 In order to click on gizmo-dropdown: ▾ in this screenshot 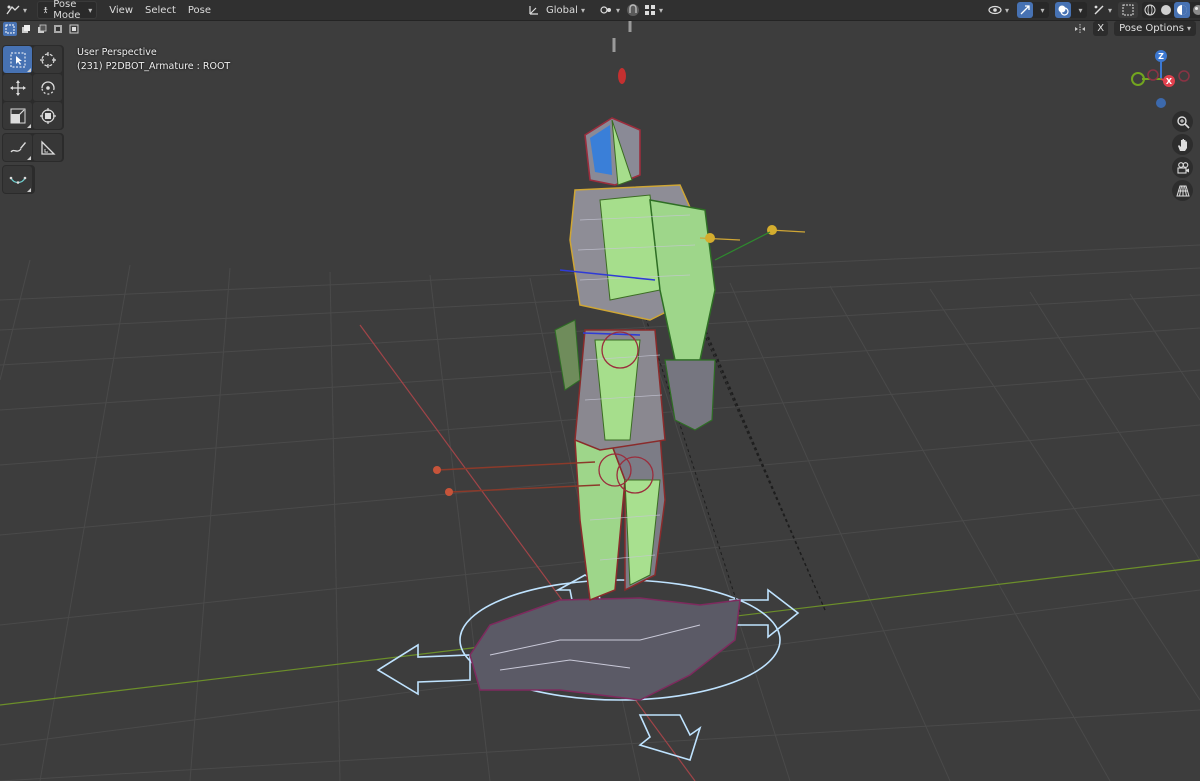, I will do `click(1041, 10)`.